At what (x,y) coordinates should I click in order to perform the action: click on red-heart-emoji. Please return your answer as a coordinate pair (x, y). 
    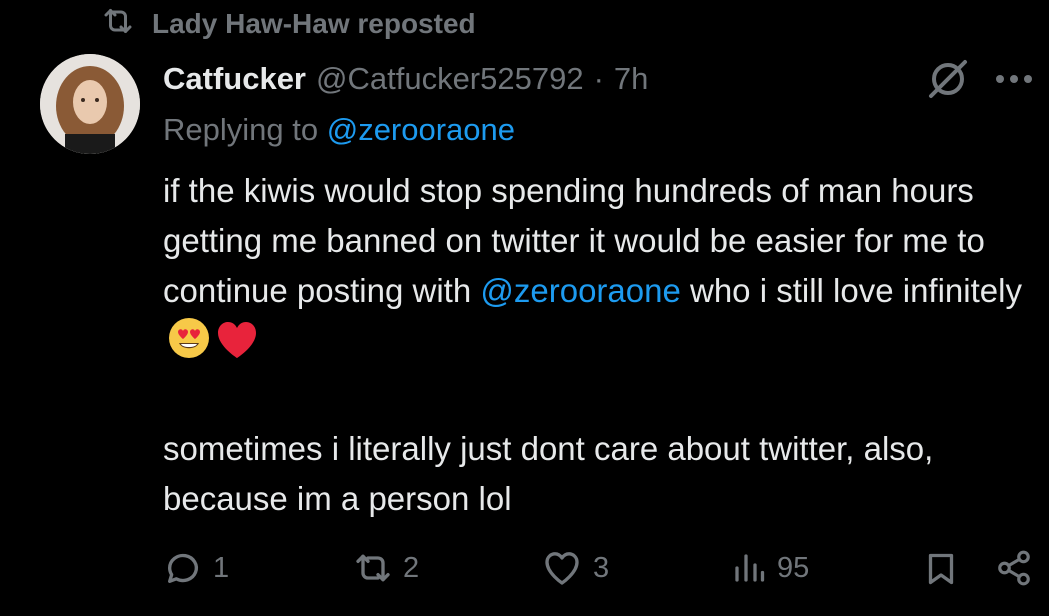
    Looking at the image, I should click on (237, 347).